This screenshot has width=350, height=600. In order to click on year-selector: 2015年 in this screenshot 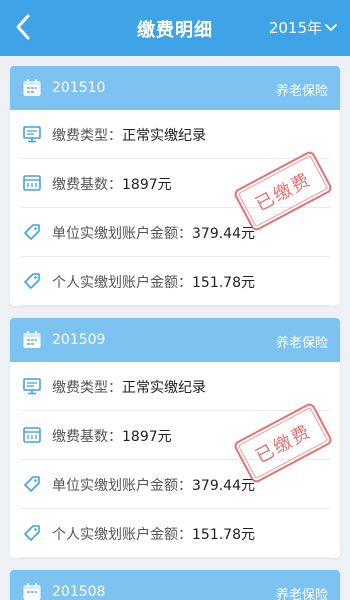, I will do `click(303, 27)`.